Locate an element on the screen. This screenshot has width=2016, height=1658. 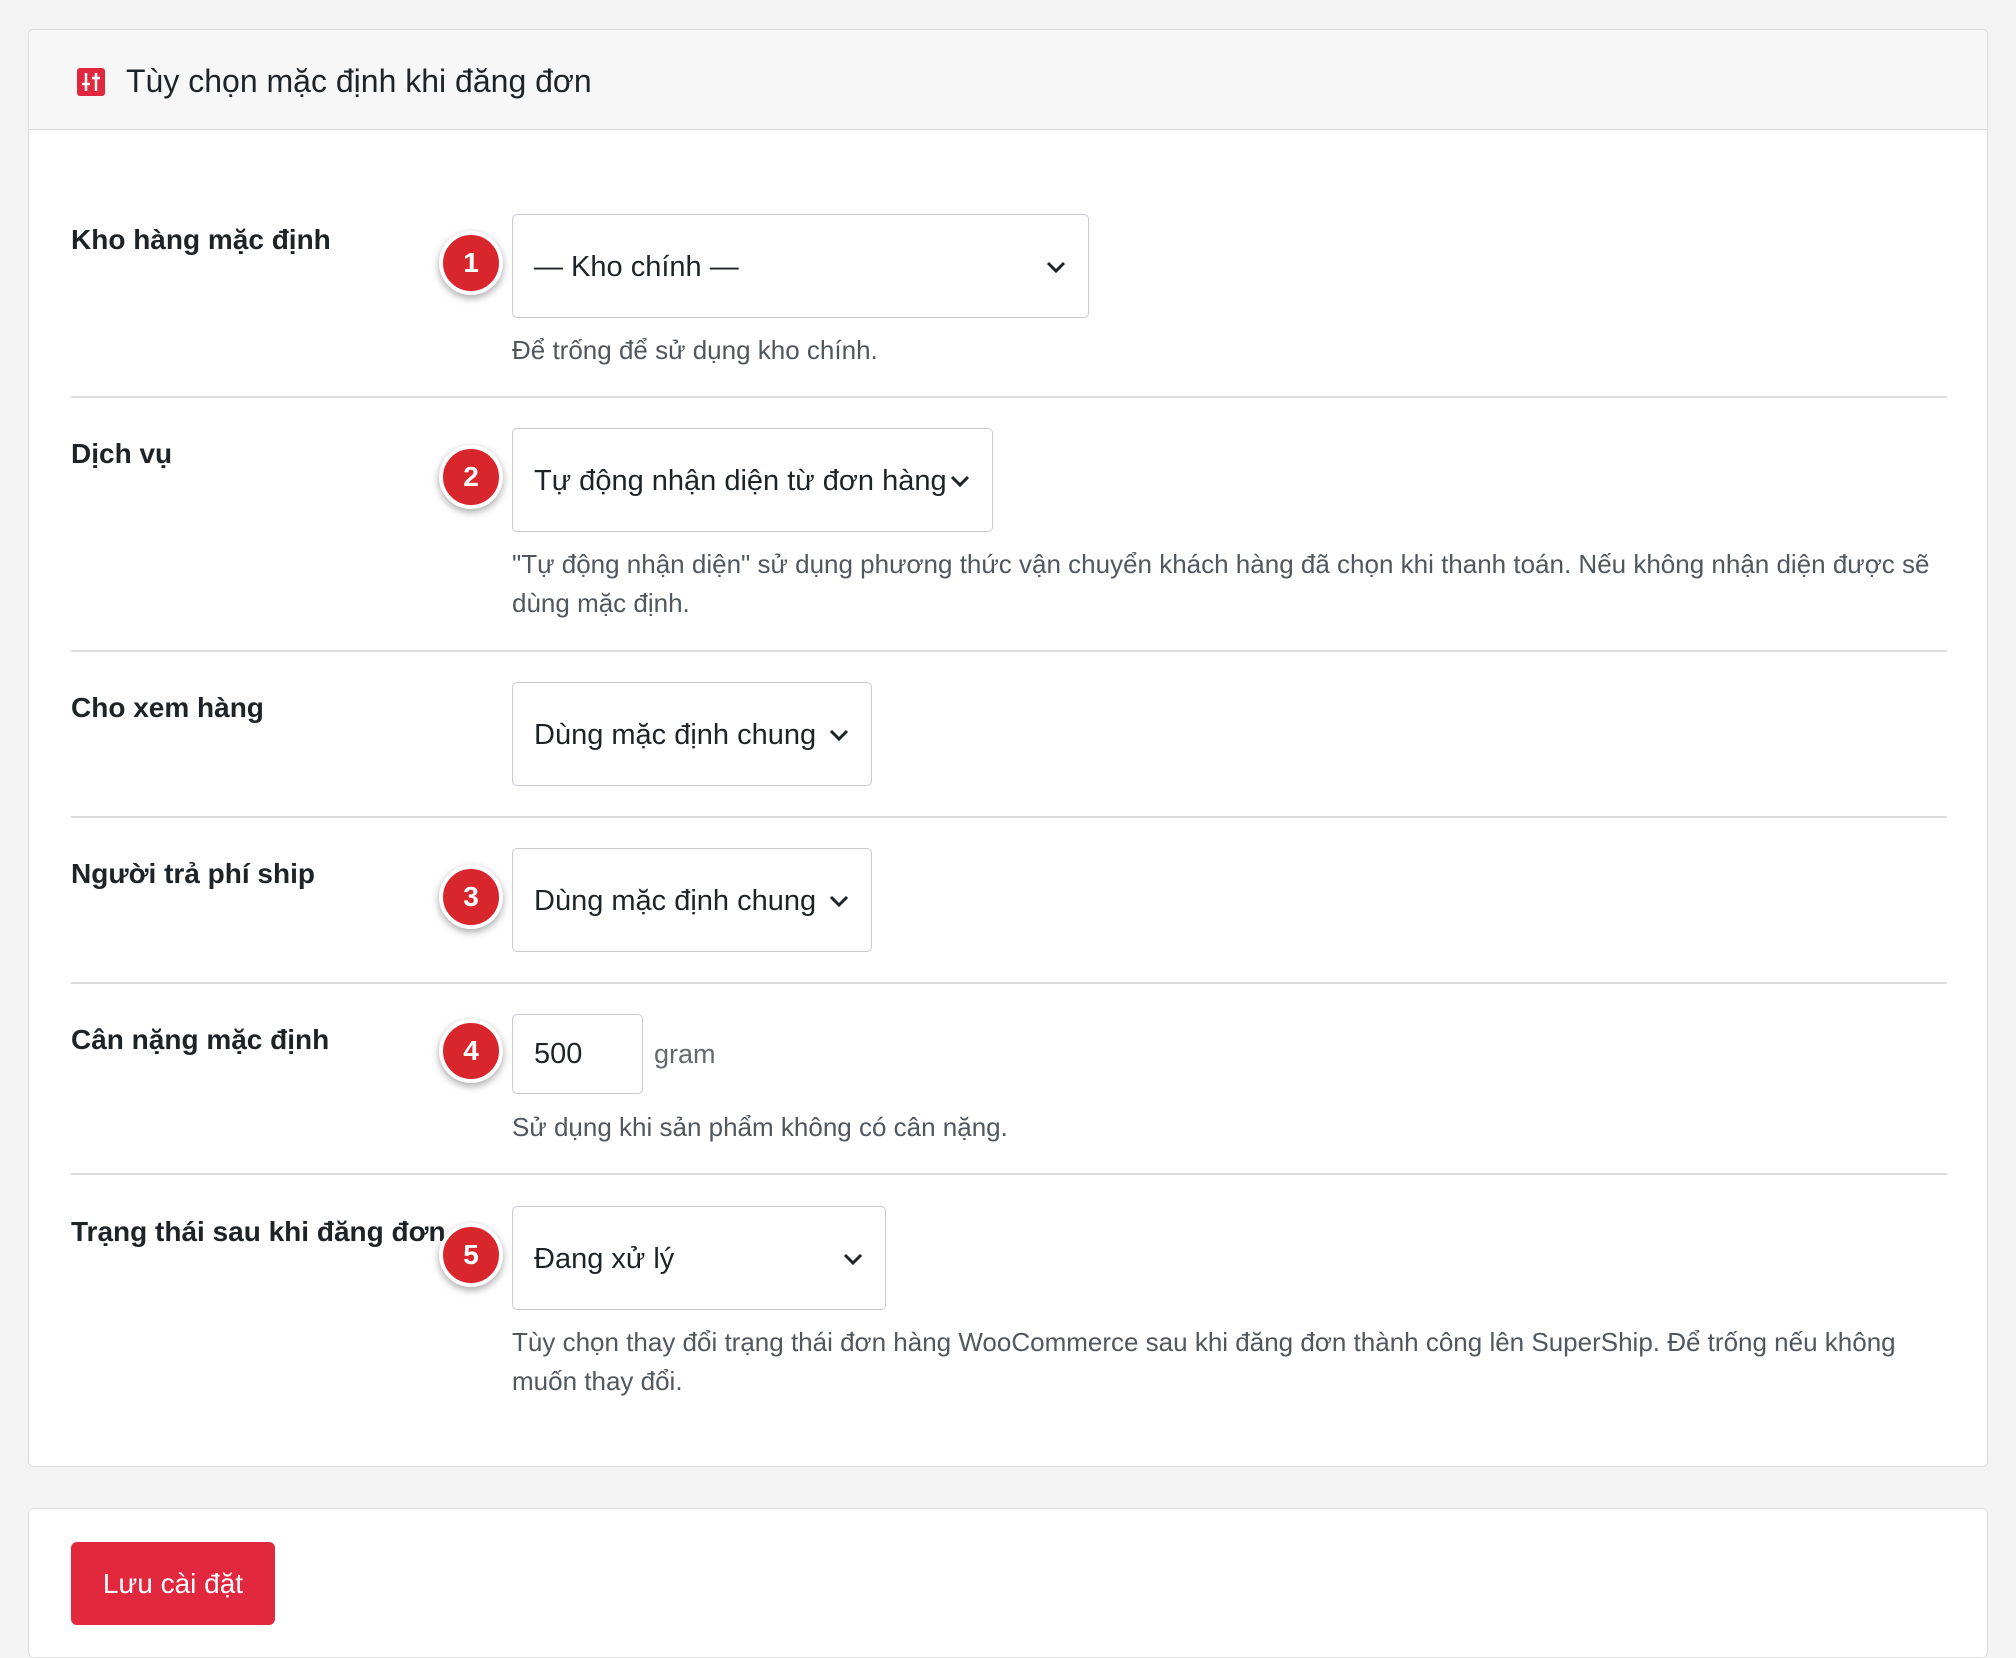
step-badge-3: 3 is located at coordinates (471, 897).